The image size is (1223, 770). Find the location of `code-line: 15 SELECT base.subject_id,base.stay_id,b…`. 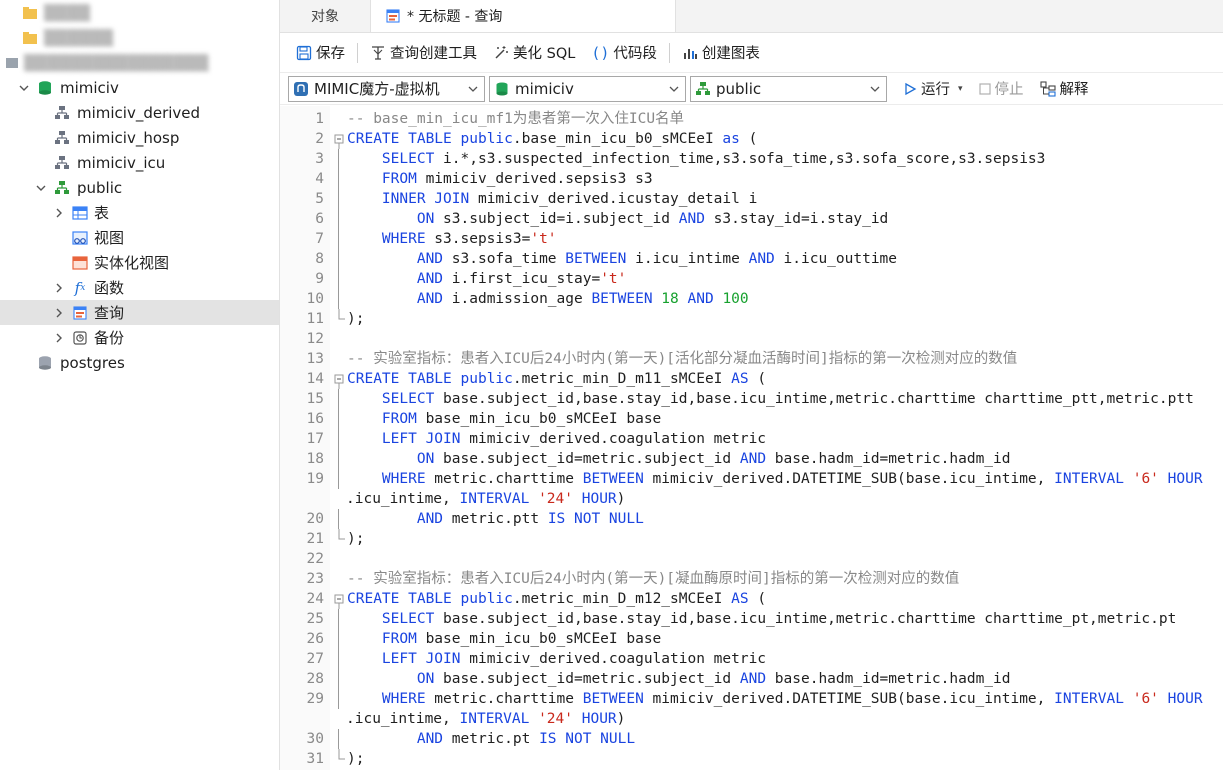

code-line: 15 SELECT base.subject_id,base.stay_id,b… is located at coordinates (751, 399).